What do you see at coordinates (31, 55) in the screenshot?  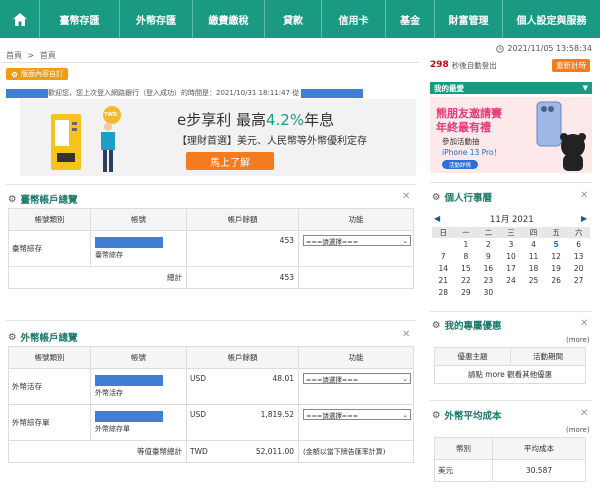 I see `breadcrumb: 首頁 > 首頁` at bounding box center [31, 55].